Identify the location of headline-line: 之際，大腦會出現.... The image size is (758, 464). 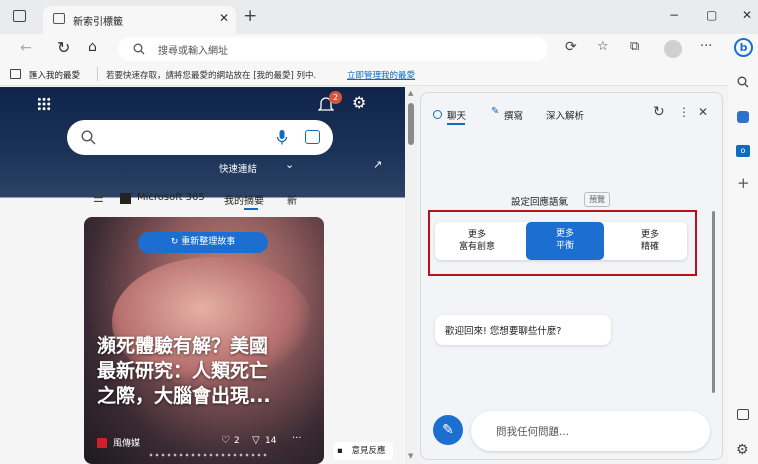
(184, 396).